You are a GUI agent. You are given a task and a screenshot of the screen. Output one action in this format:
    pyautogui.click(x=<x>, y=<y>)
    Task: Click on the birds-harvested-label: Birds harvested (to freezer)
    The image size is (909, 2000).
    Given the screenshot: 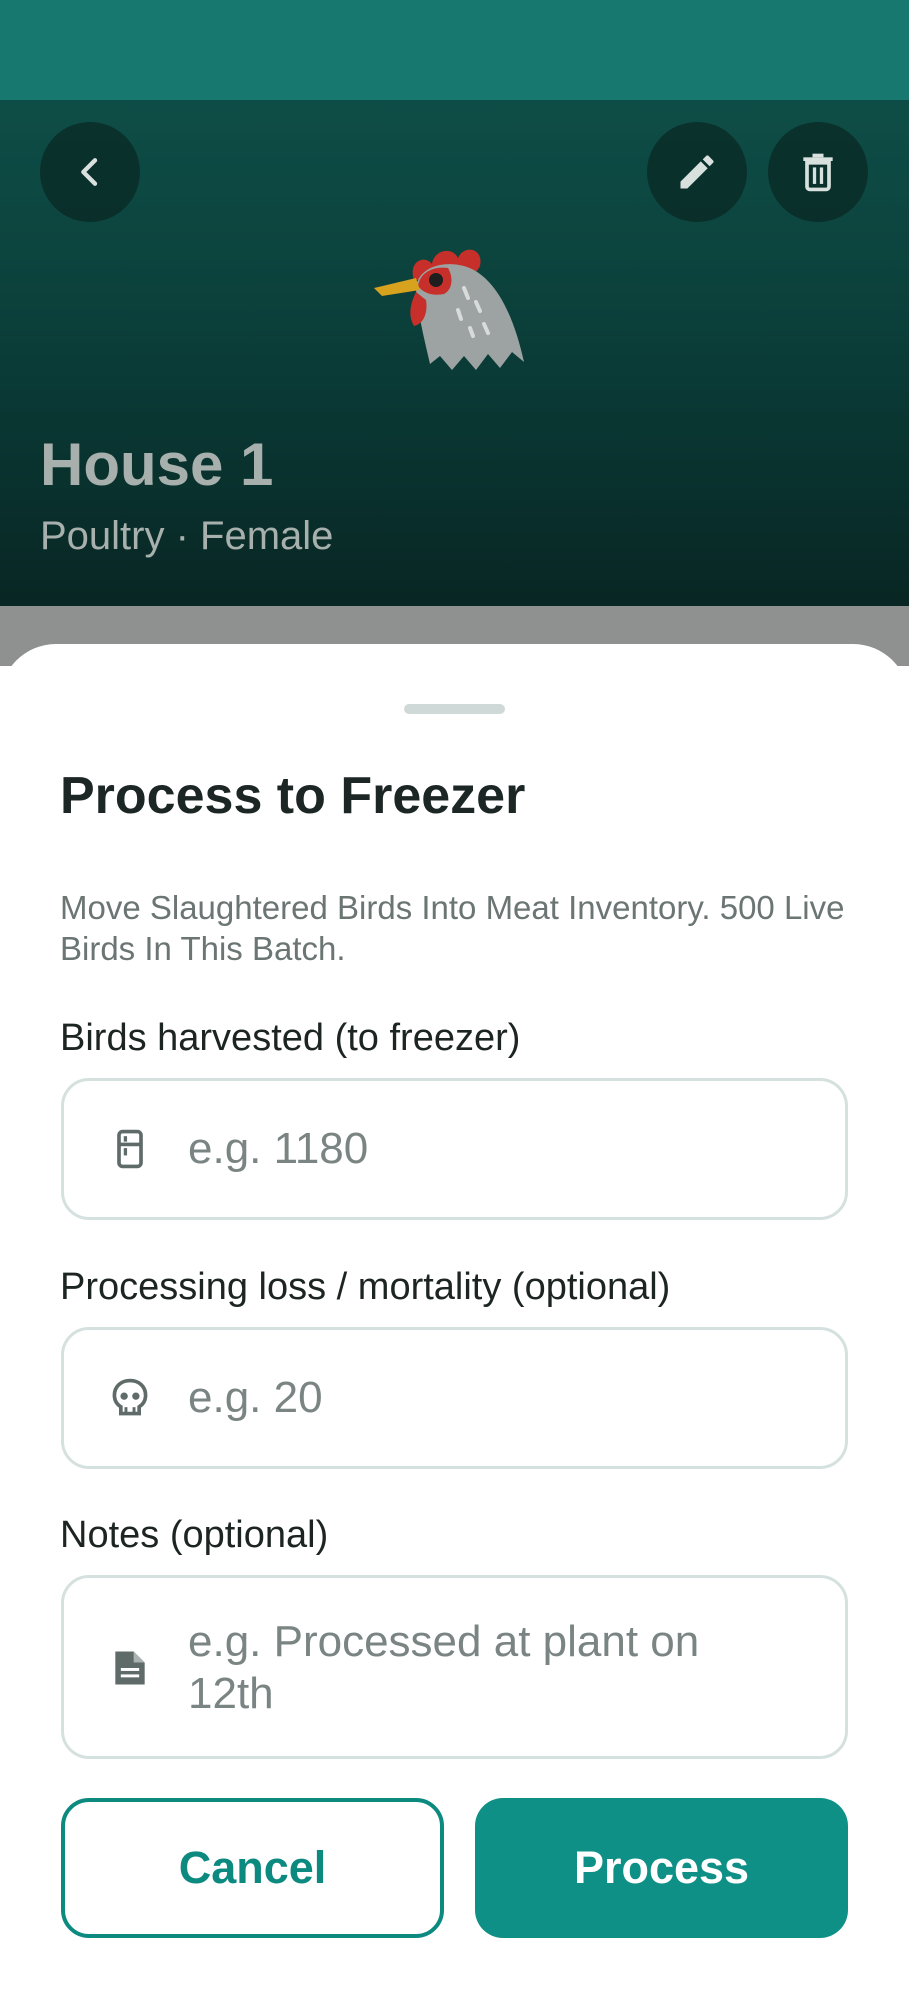 What is the action you would take?
    pyautogui.click(x=290, y=1038)
    